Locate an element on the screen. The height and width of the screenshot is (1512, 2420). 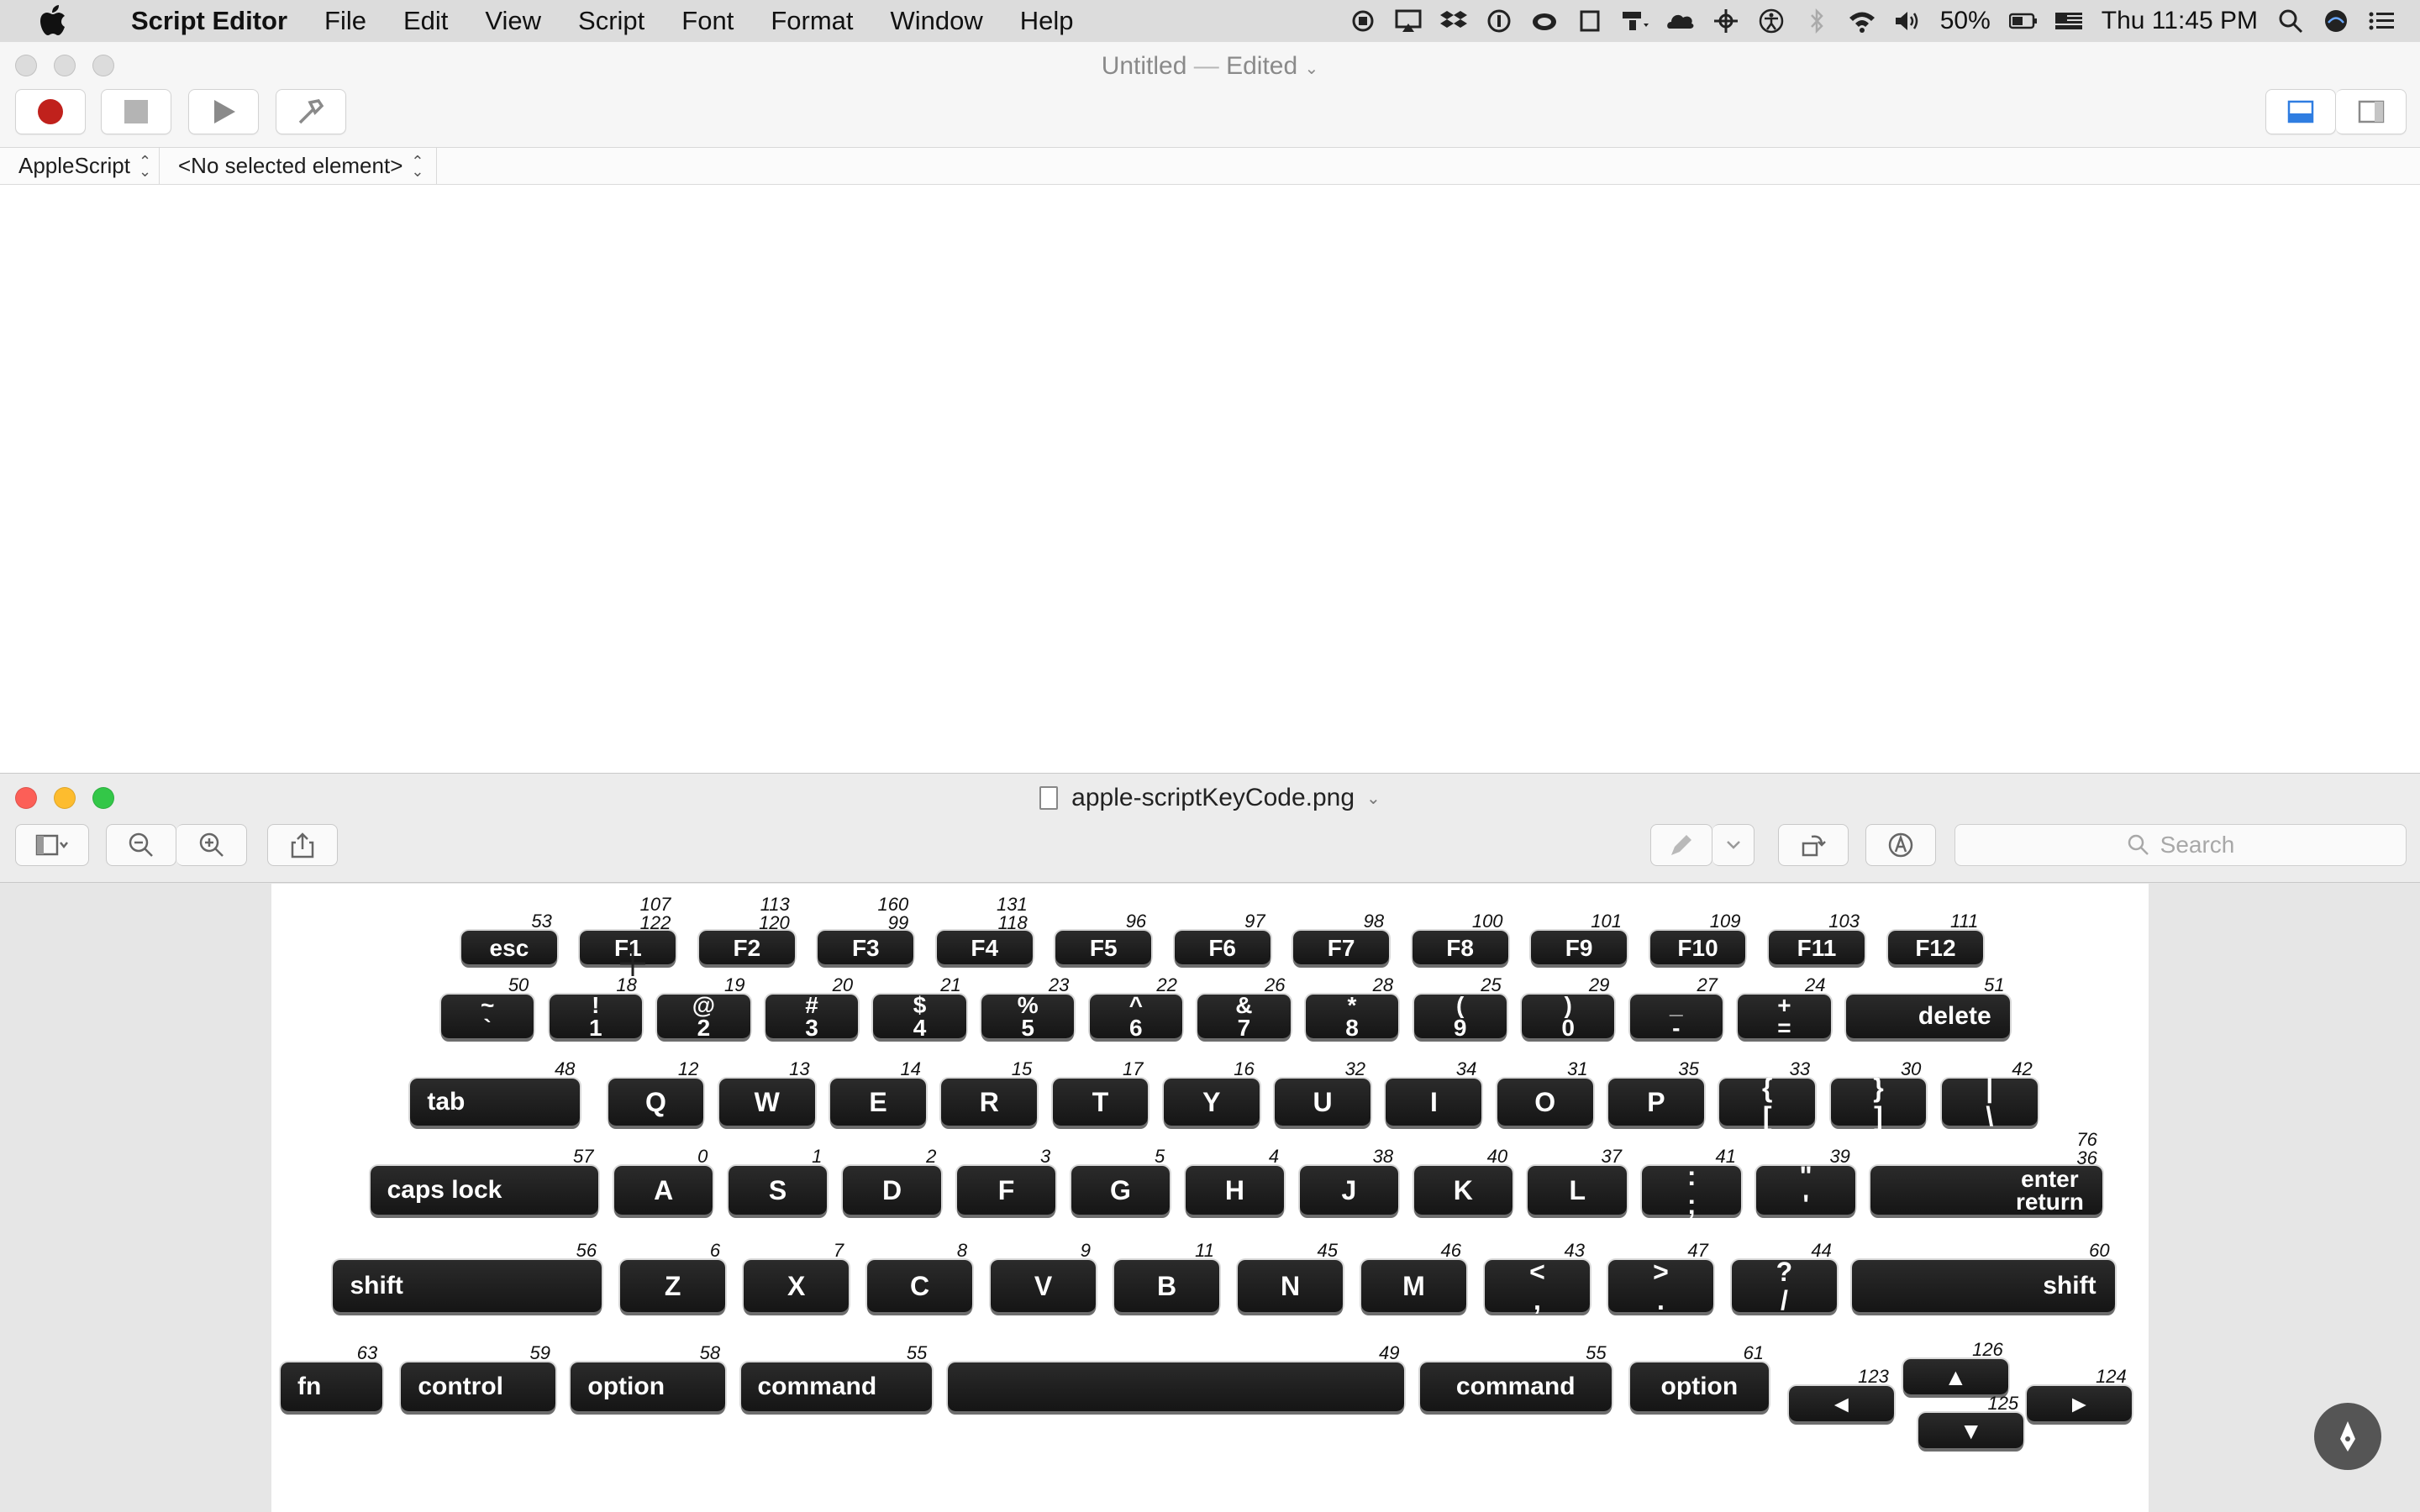
keycode-number: 59 is located at coordinates (540, 1352).